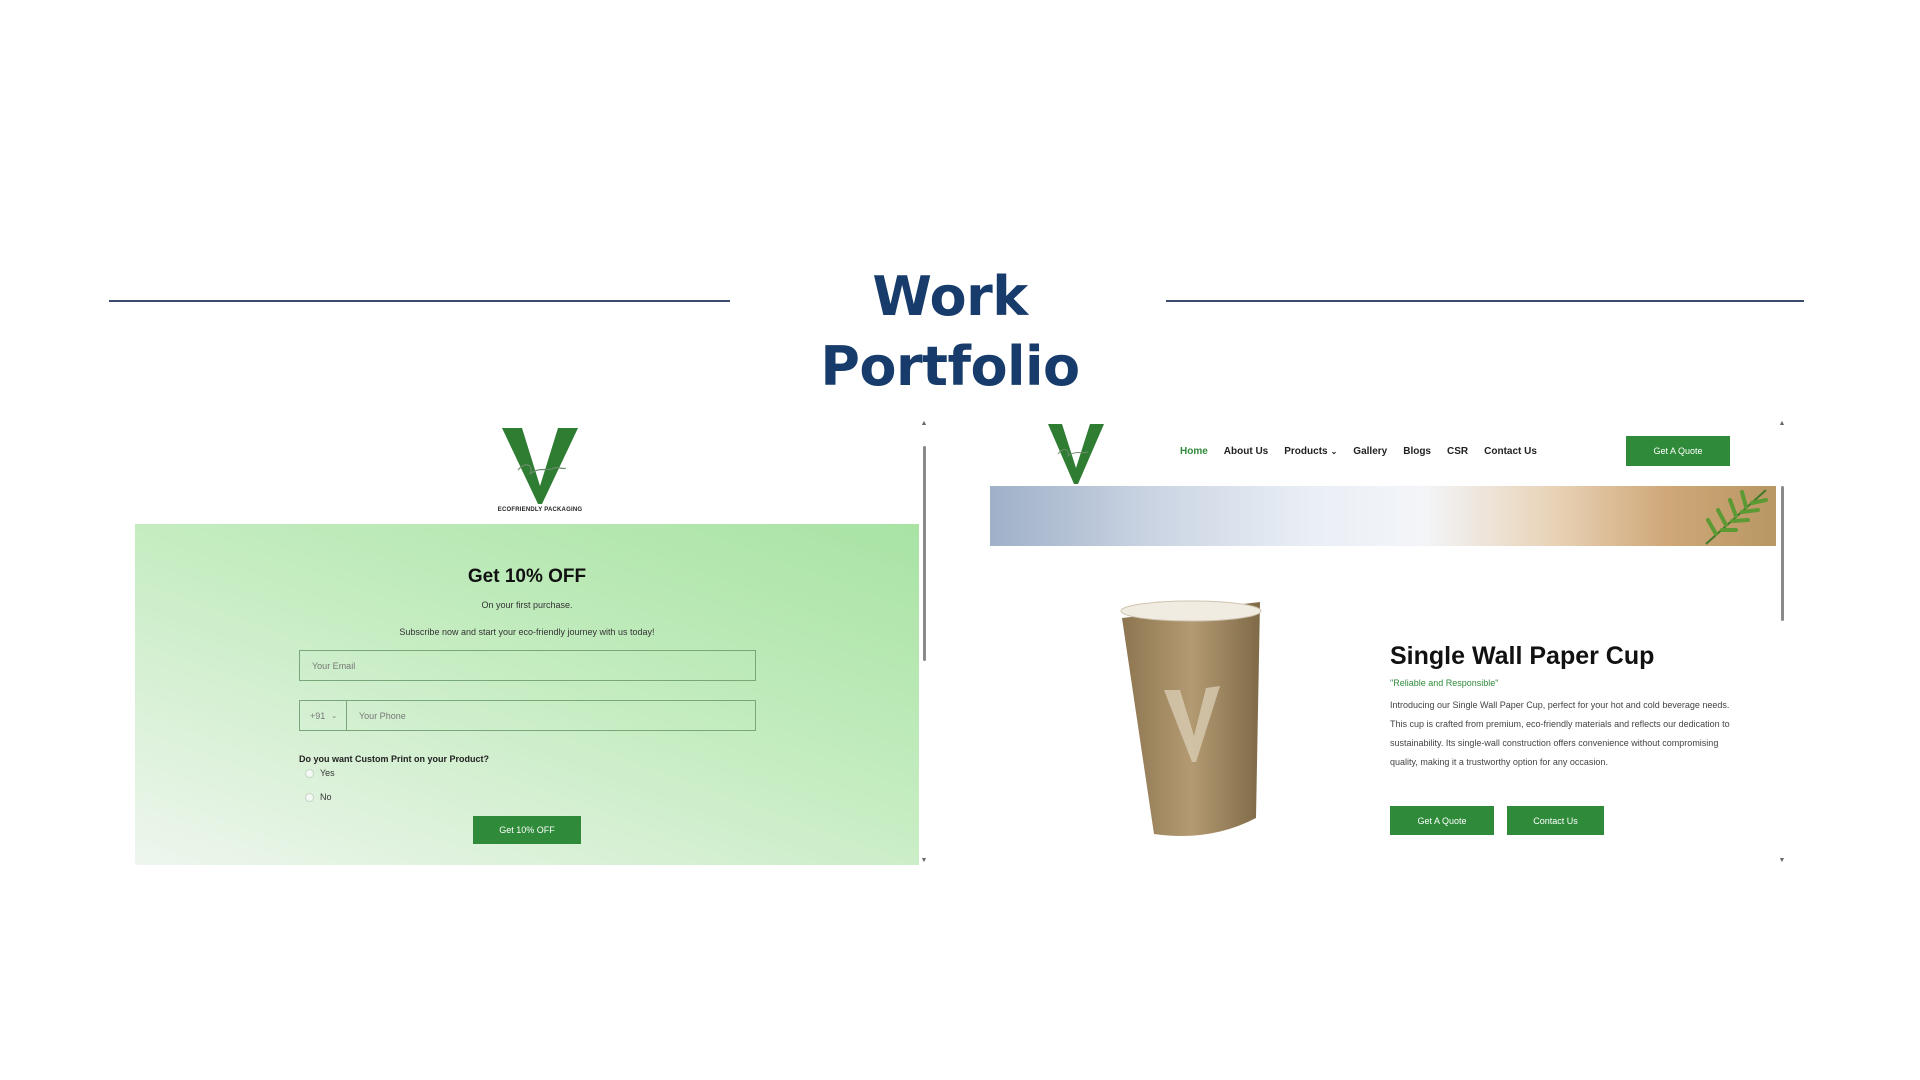  Describe the element at coordinates (318, 715) in the screenshot. I see `country-code-value: +91` at that location.